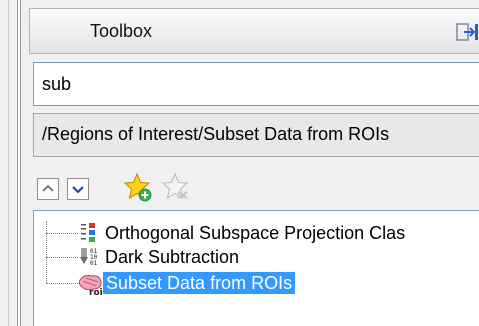  I want to click on search-field, so click(256, 84).